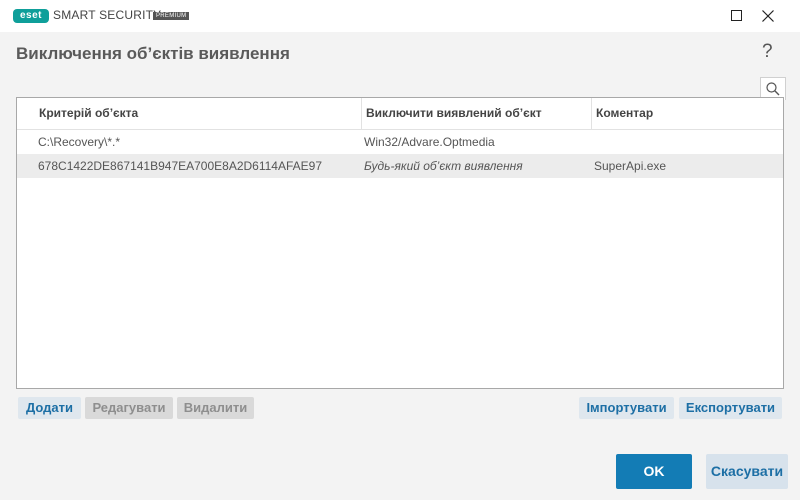 This screenshot has height=500, width=800. Describe the element at coordinates (129, 408) in the screenshot. I see `edit-button: Редагувати` at that location.